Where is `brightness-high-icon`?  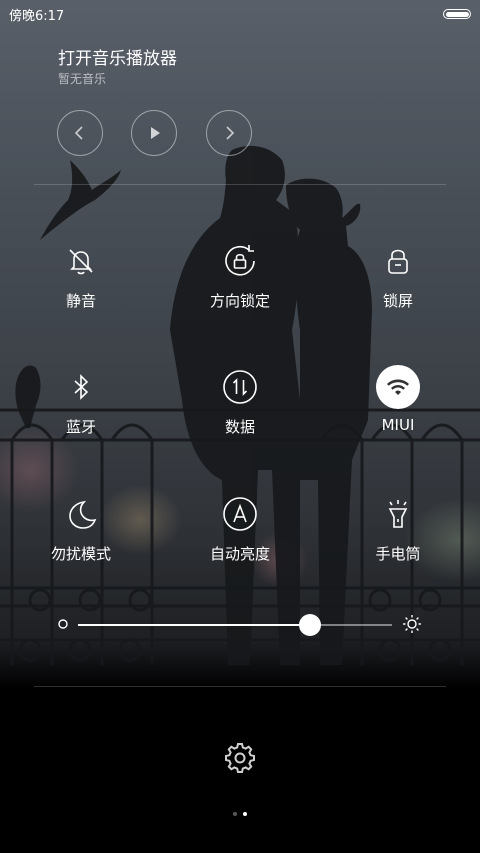 brightness-high-icon is located at coordinates (412, 624).